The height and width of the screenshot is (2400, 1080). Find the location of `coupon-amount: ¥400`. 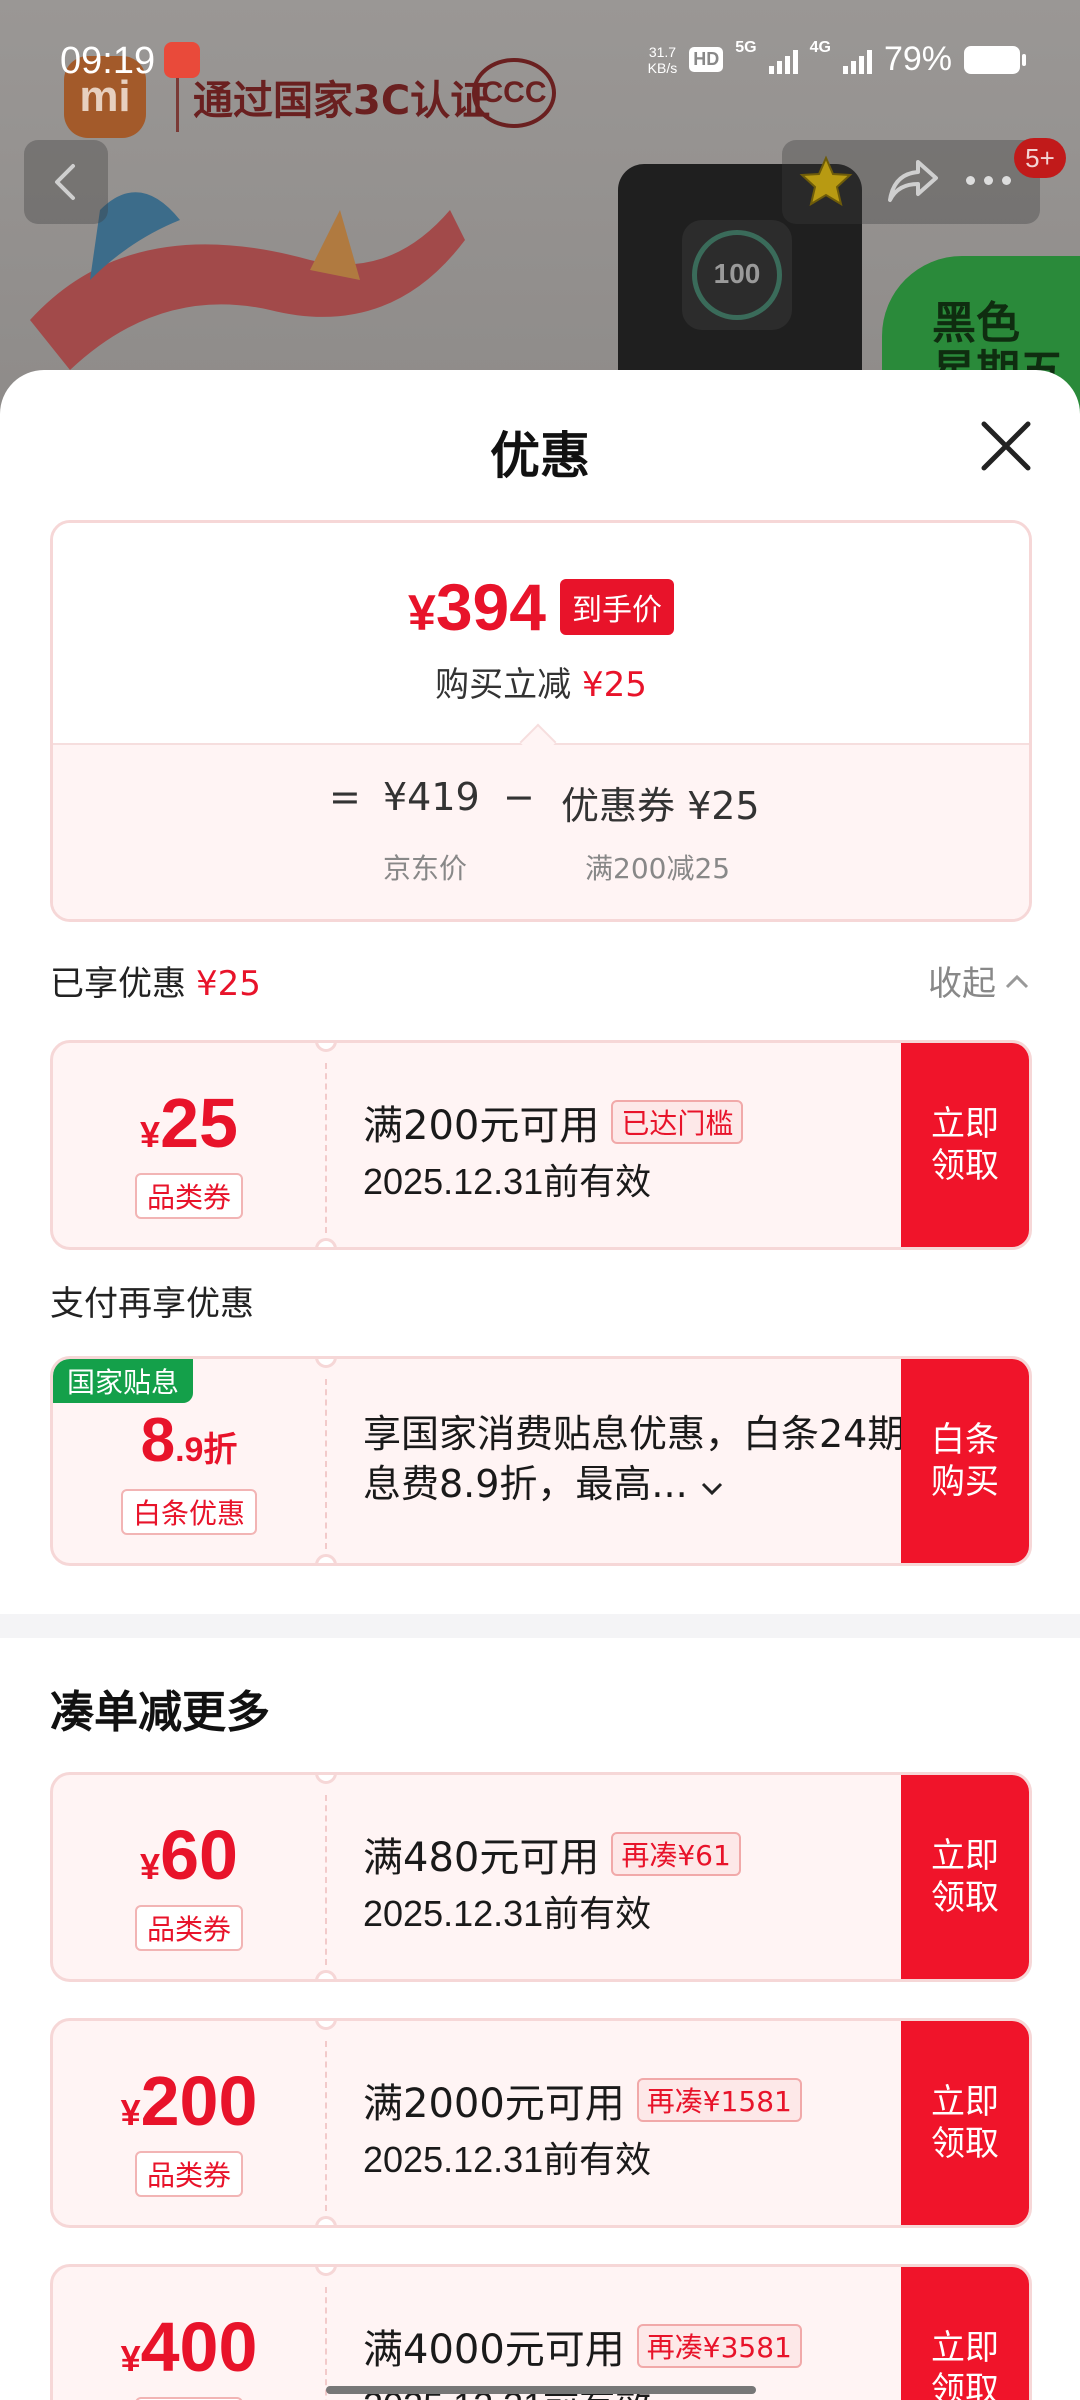

coupon-amount: ¥400 is located at coordinates (189, 2347).